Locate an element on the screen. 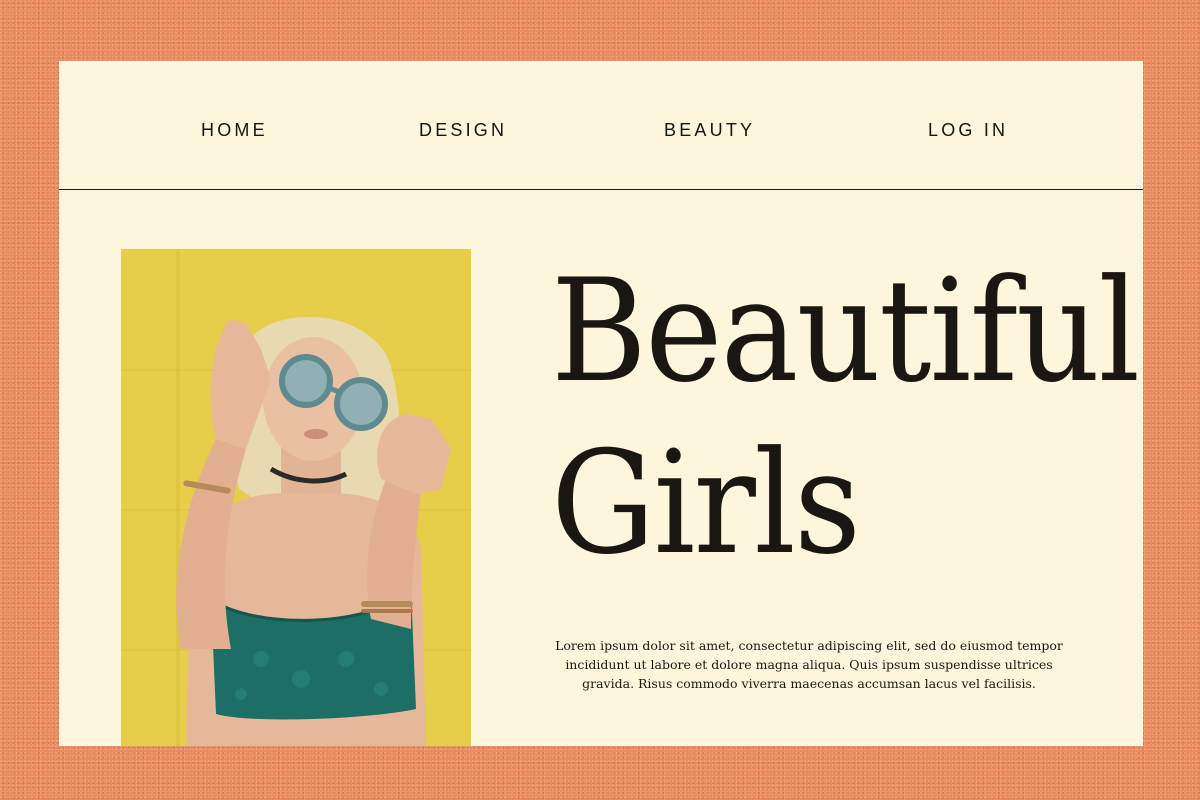 This screenshot has height=800, width=1200. nav-link-home: HOME is located at coordinates (234, 130).